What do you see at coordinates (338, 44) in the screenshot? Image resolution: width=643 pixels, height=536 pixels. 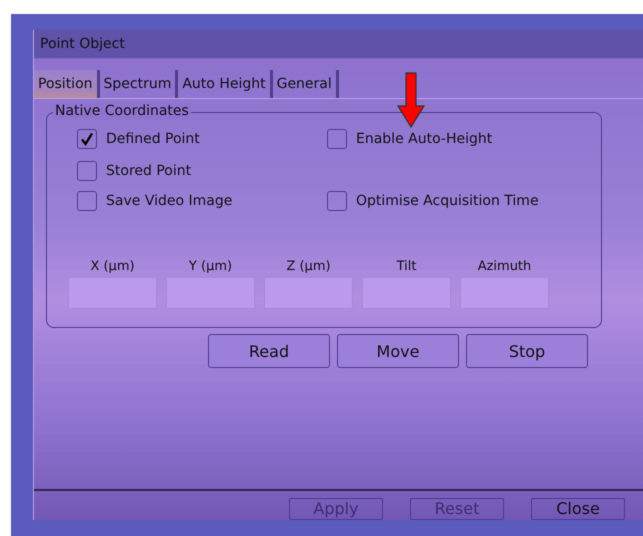 I see `window-title: Point Object` at bounding box center [338, 44].